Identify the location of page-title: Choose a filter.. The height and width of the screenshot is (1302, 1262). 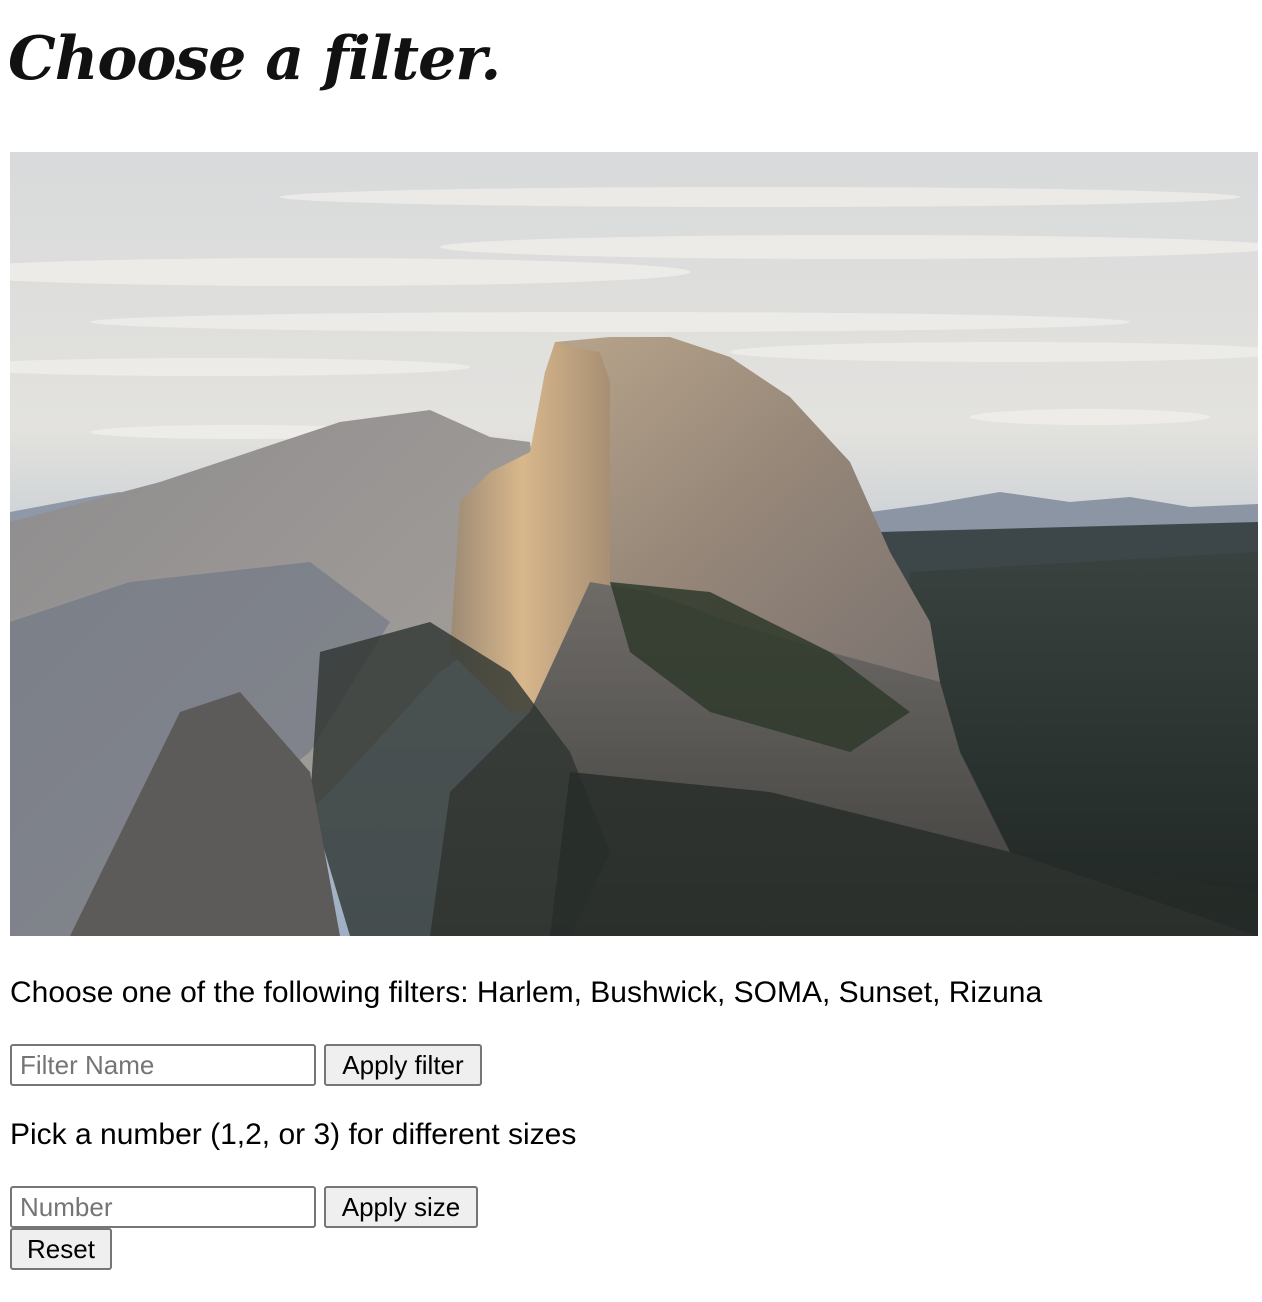
(254, 59).